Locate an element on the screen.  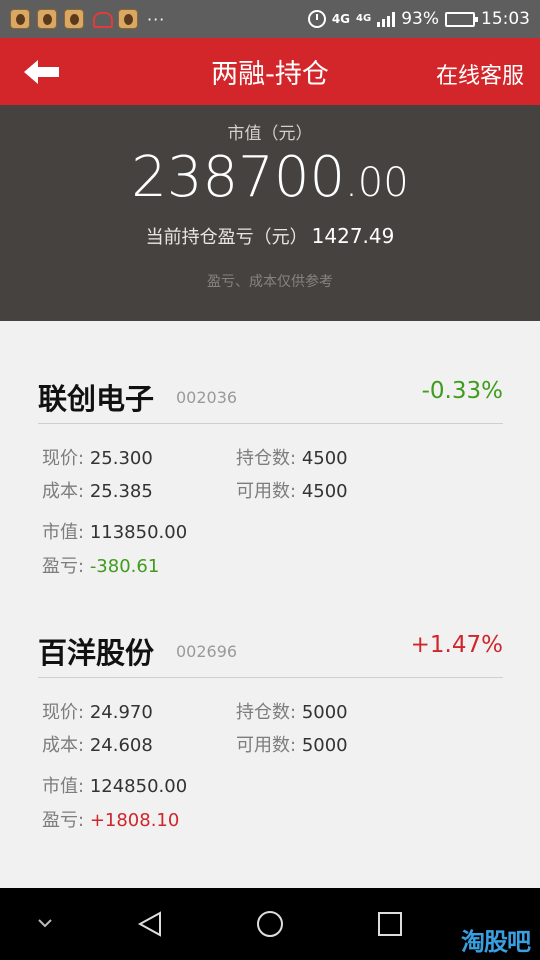
page-title: 两融-持仓 is located at coordinates (270, 74).